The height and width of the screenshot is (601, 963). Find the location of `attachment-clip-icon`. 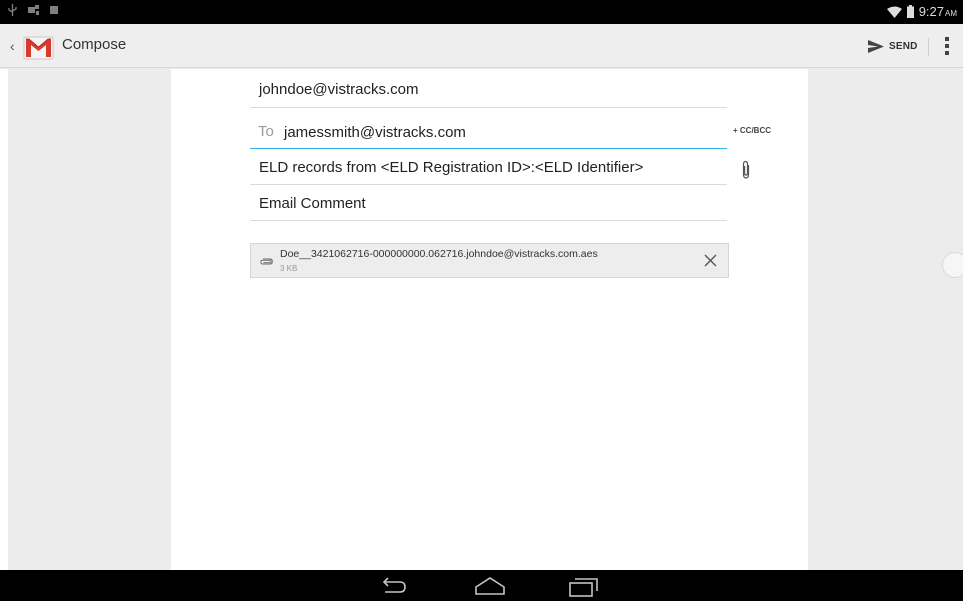

attachment-clip-icon is located at coordinates (266, 261).